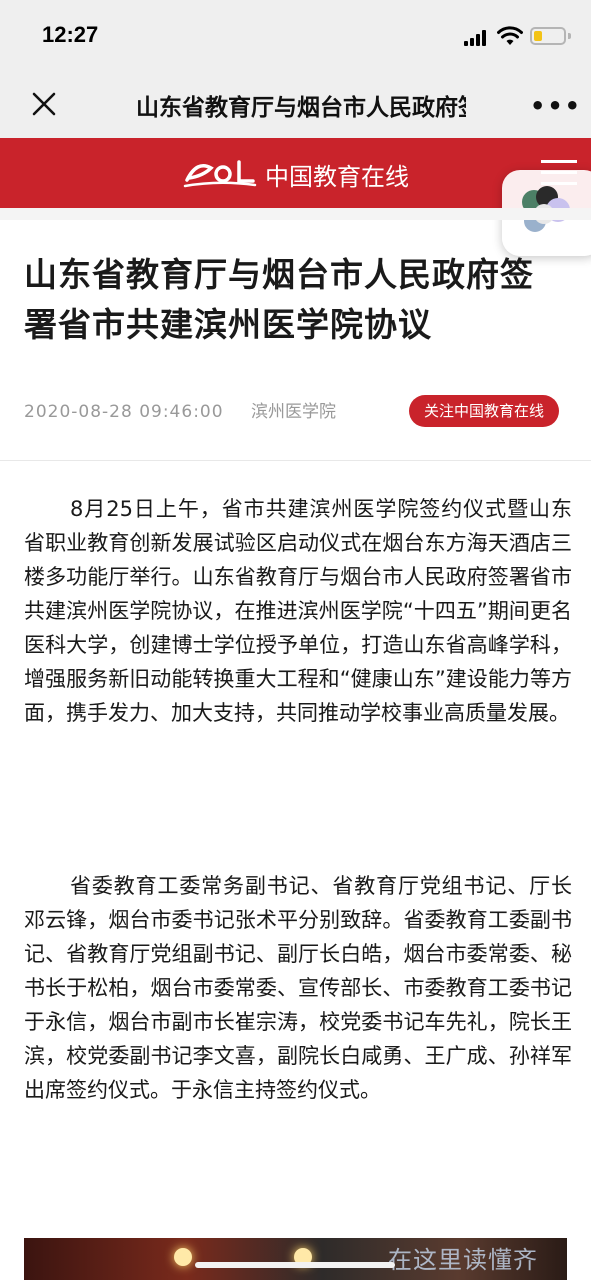 This screenshot has height=1280, width=591. I want to click on wifi-icon, so click(510, 35).